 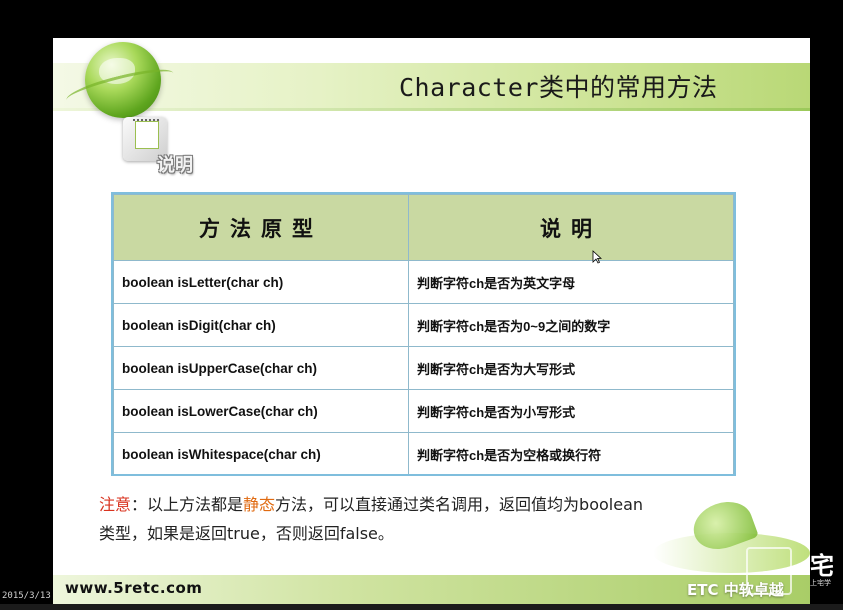 I want to click on note-text-1: ：以上方法都是, so click(x=187, y=504).